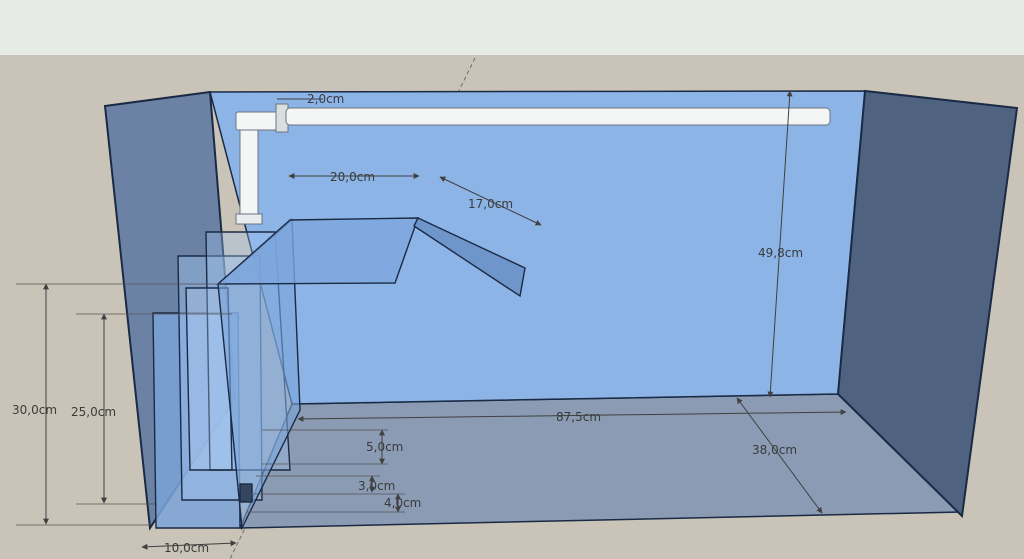  Describe the element at coordinates (376, 486) in the screenshot. I see `gap-middle-label: 3,0cm` at that location.